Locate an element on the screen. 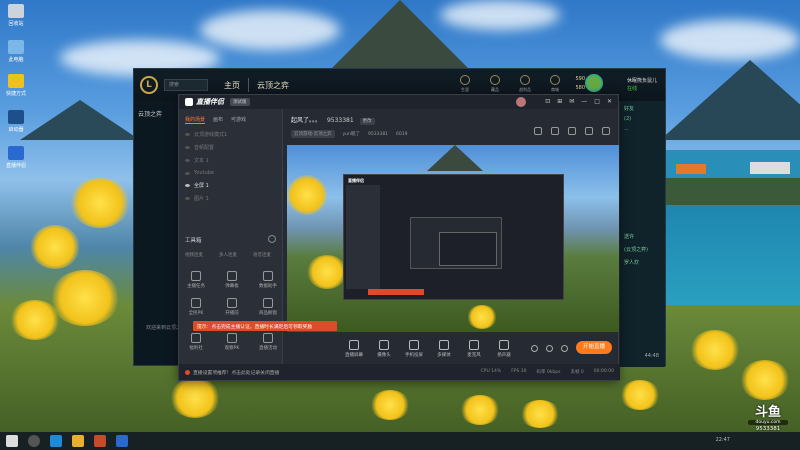 This screenshot has width=800, height=450. speaker-button: 扬声器 is located at coordinates (504, 349).